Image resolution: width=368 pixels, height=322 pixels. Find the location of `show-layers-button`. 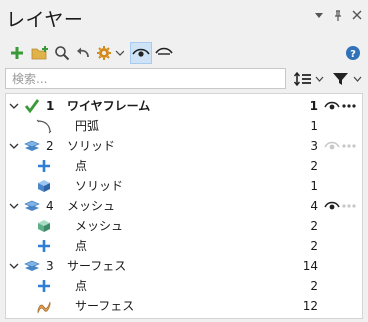

show-layers-button is located at coordinates (141, 53).